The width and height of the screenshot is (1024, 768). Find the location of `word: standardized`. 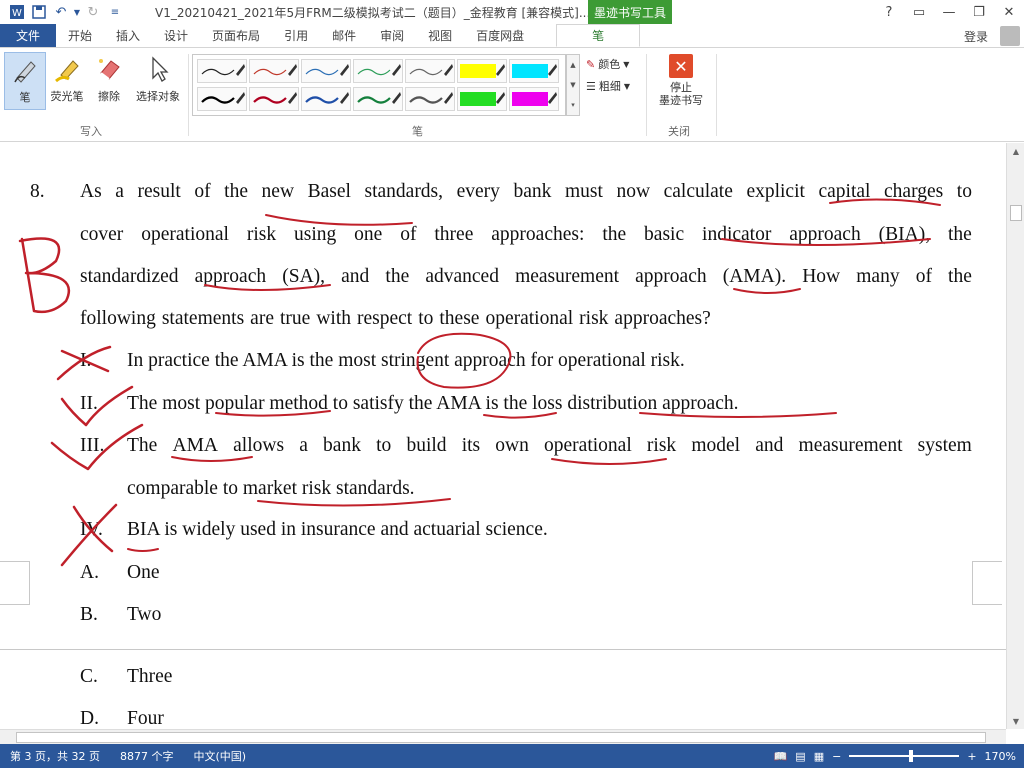

word: standardized is located at coordinates (129, 276).